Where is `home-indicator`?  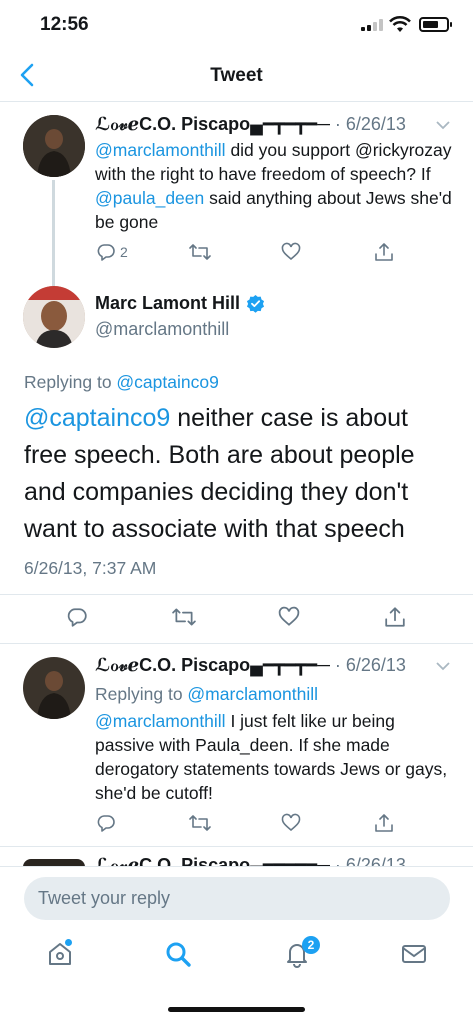 home-indicator is located at coordinates (236, 1009).